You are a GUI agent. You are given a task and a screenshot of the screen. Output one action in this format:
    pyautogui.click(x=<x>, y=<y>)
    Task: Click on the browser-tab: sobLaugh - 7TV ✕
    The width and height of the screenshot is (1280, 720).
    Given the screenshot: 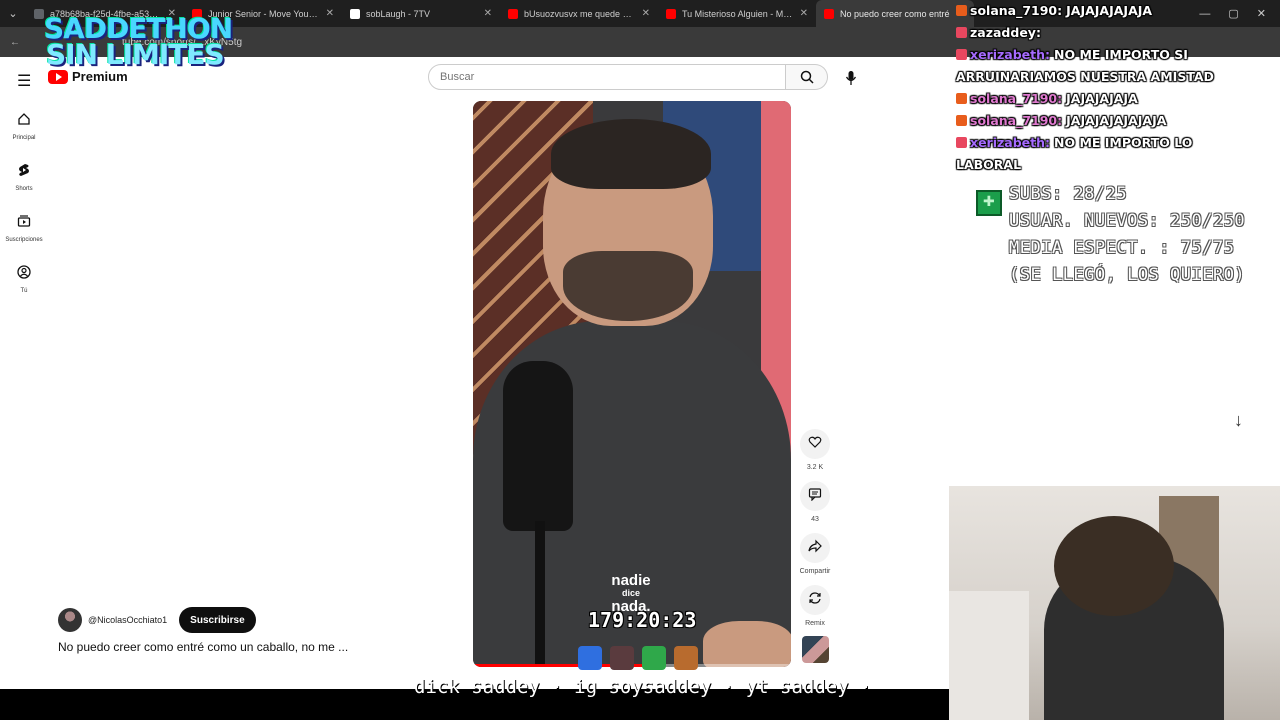 What is the action you would take?
    pyautogui.click(x=421, y=13)
    